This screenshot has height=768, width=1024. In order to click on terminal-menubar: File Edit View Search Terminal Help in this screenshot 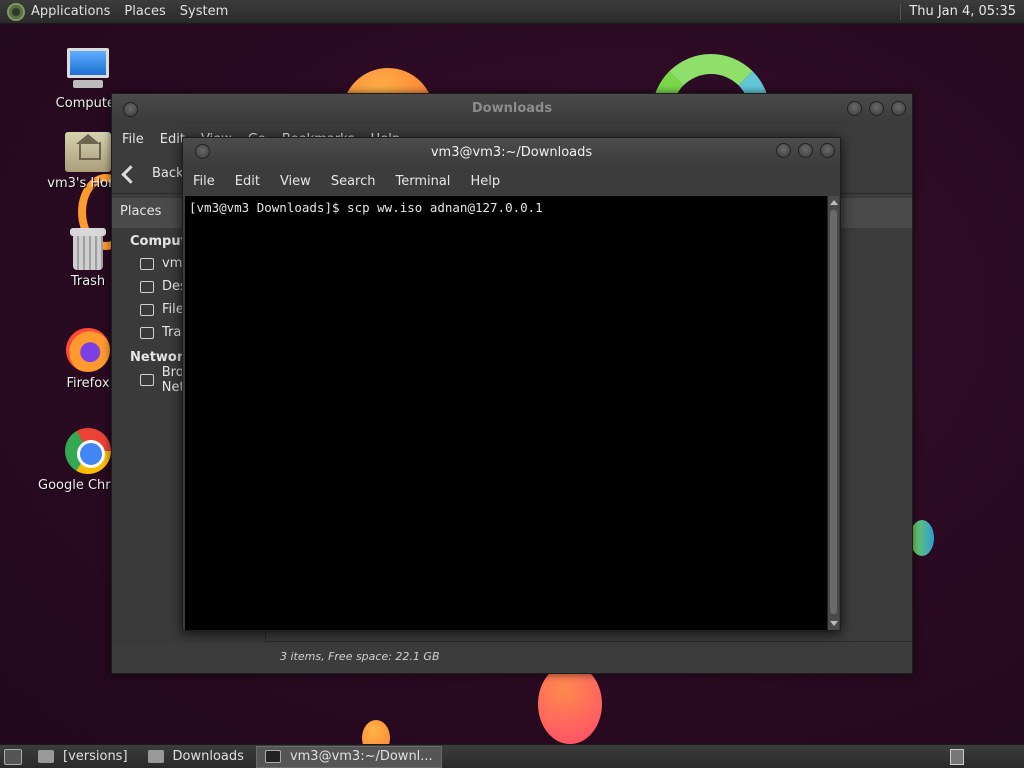, I will do `click(511, 181)`.